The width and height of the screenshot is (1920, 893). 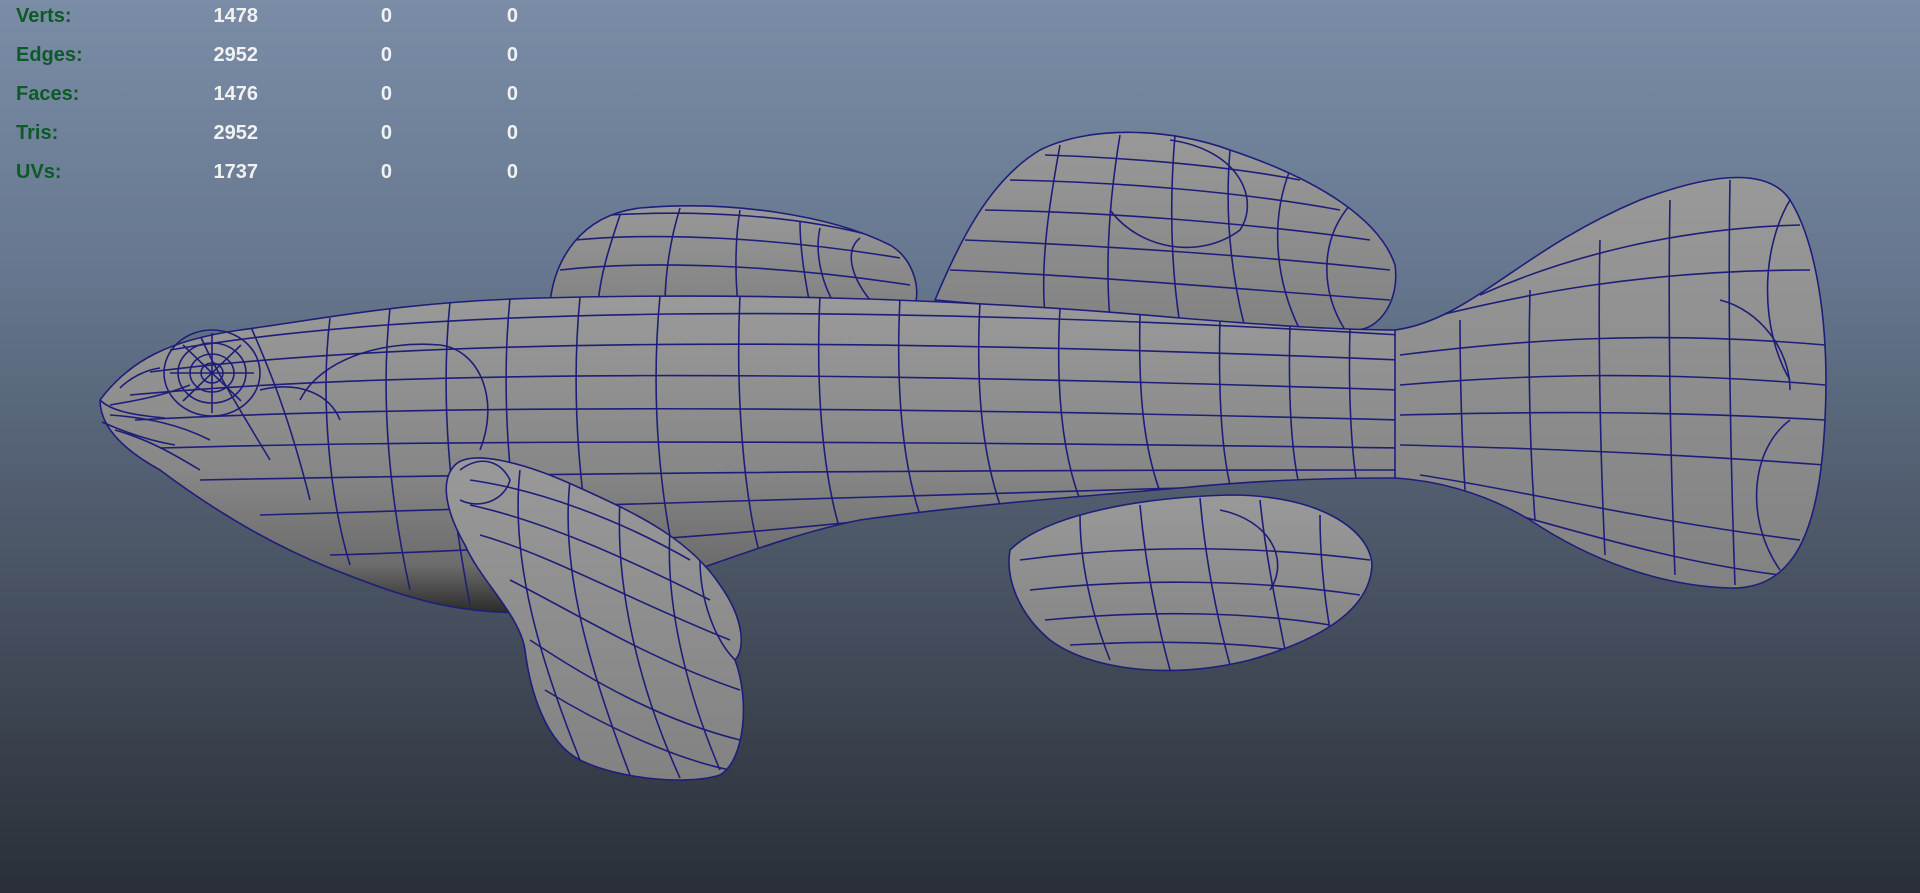 What do you see at coordinates (236, 94) in the screenshot?
I see `hud-value-total: 1476` at bounding box center [236, 94].